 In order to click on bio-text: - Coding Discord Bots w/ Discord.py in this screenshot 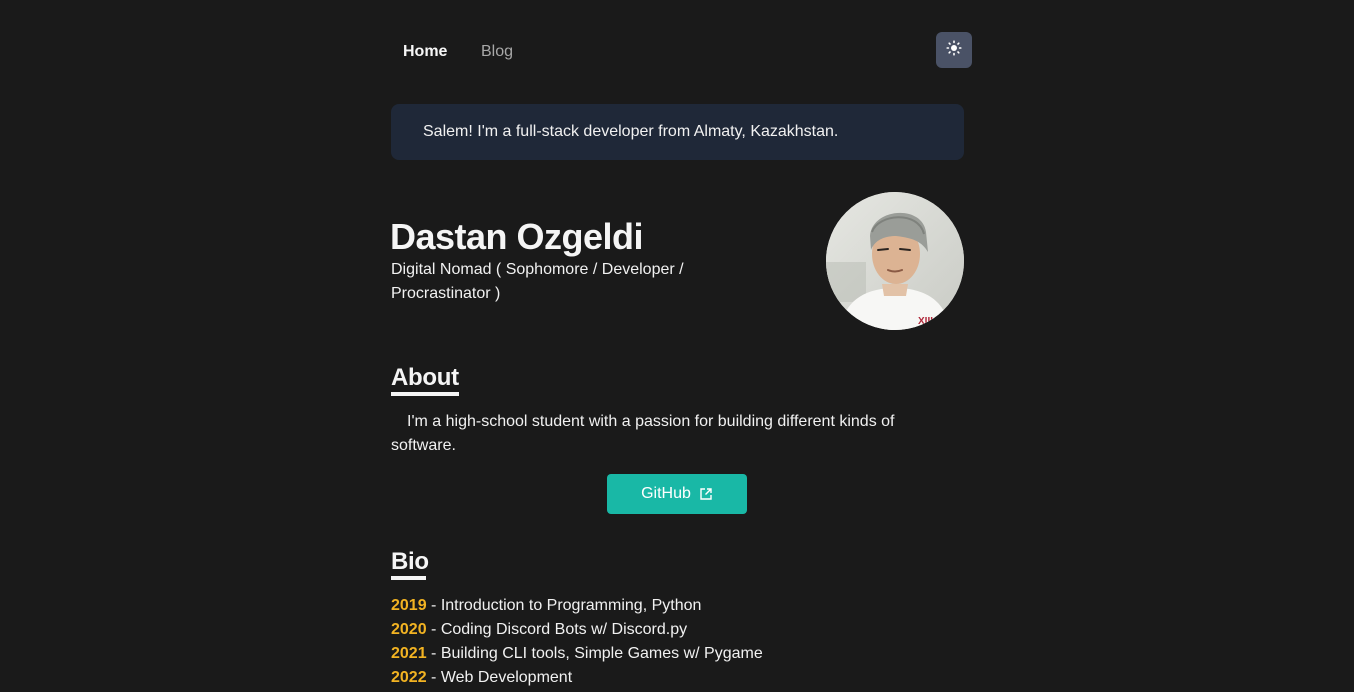, I will do `click(557, 629)`.